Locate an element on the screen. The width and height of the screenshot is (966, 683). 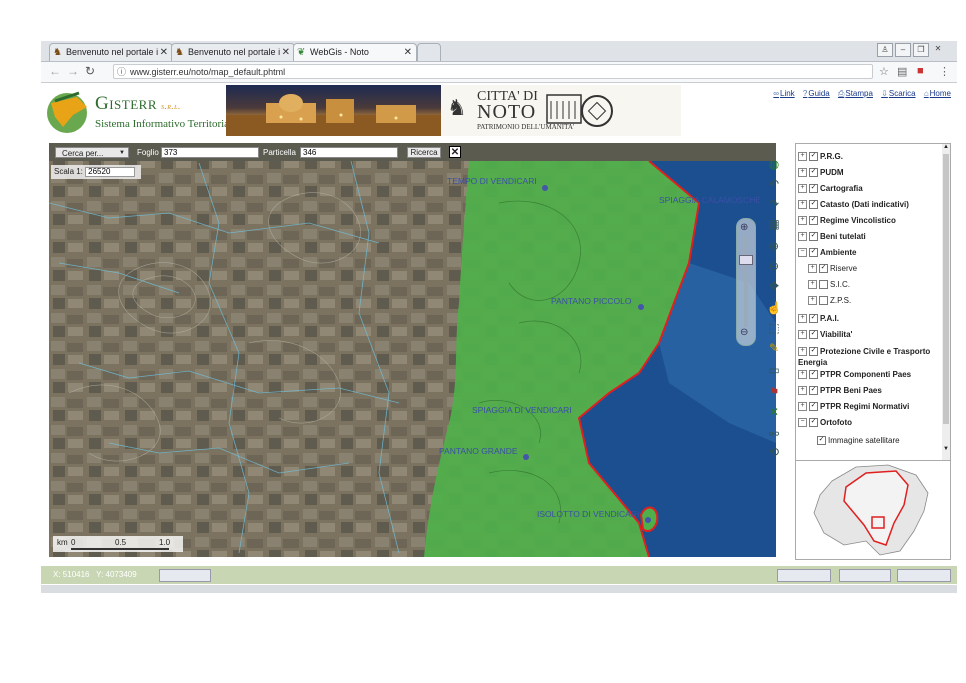
extension-icon: ▤ is located at coordinates (902, 71).